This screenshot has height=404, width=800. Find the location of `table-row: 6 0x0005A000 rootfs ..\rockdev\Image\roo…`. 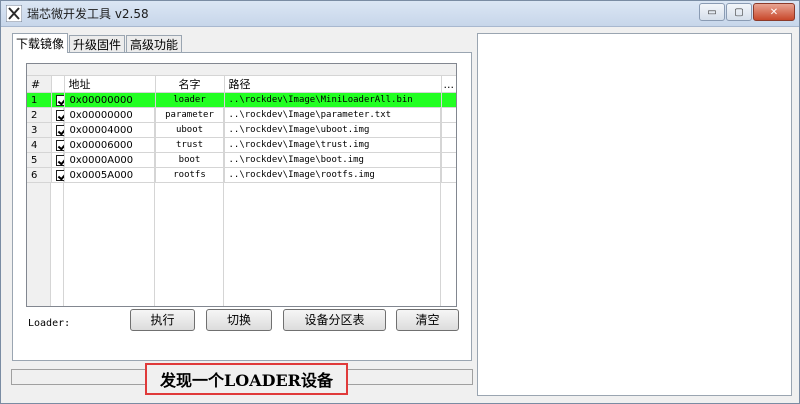

table-row: 6 0x0005A000 rootfs ..\rockdev\Image\roo… is located at coordinates (241, 175).